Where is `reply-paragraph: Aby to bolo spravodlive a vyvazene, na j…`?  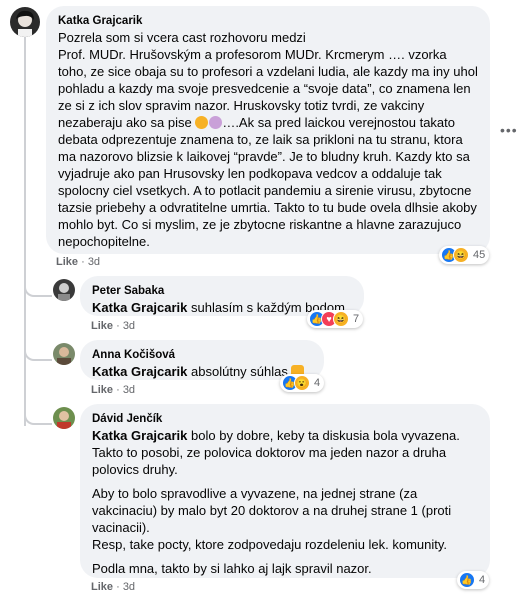 reply-paragraph: Aby to bolo spravodlive a vyvazene, na j… is located at coordinates (272, 519).